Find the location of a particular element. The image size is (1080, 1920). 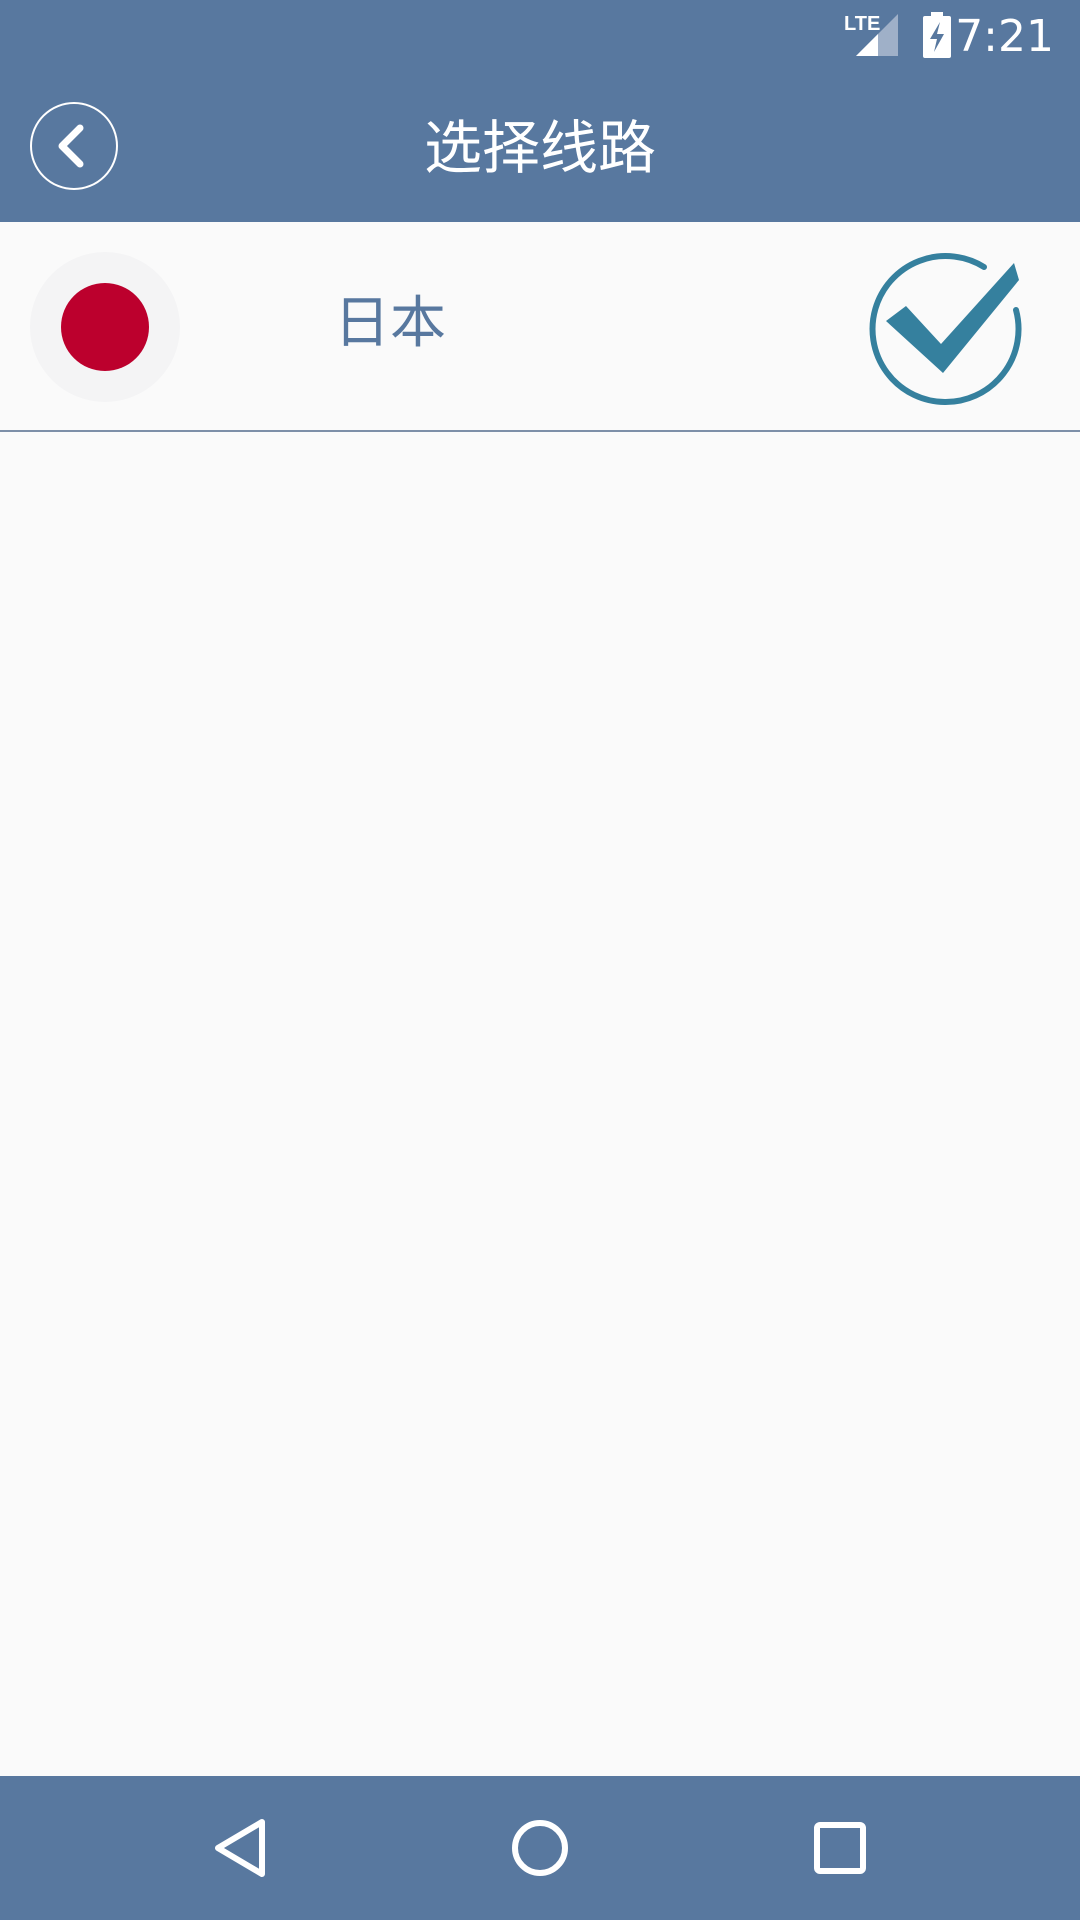

nav-back-button is located at coordinates (240, 1848).